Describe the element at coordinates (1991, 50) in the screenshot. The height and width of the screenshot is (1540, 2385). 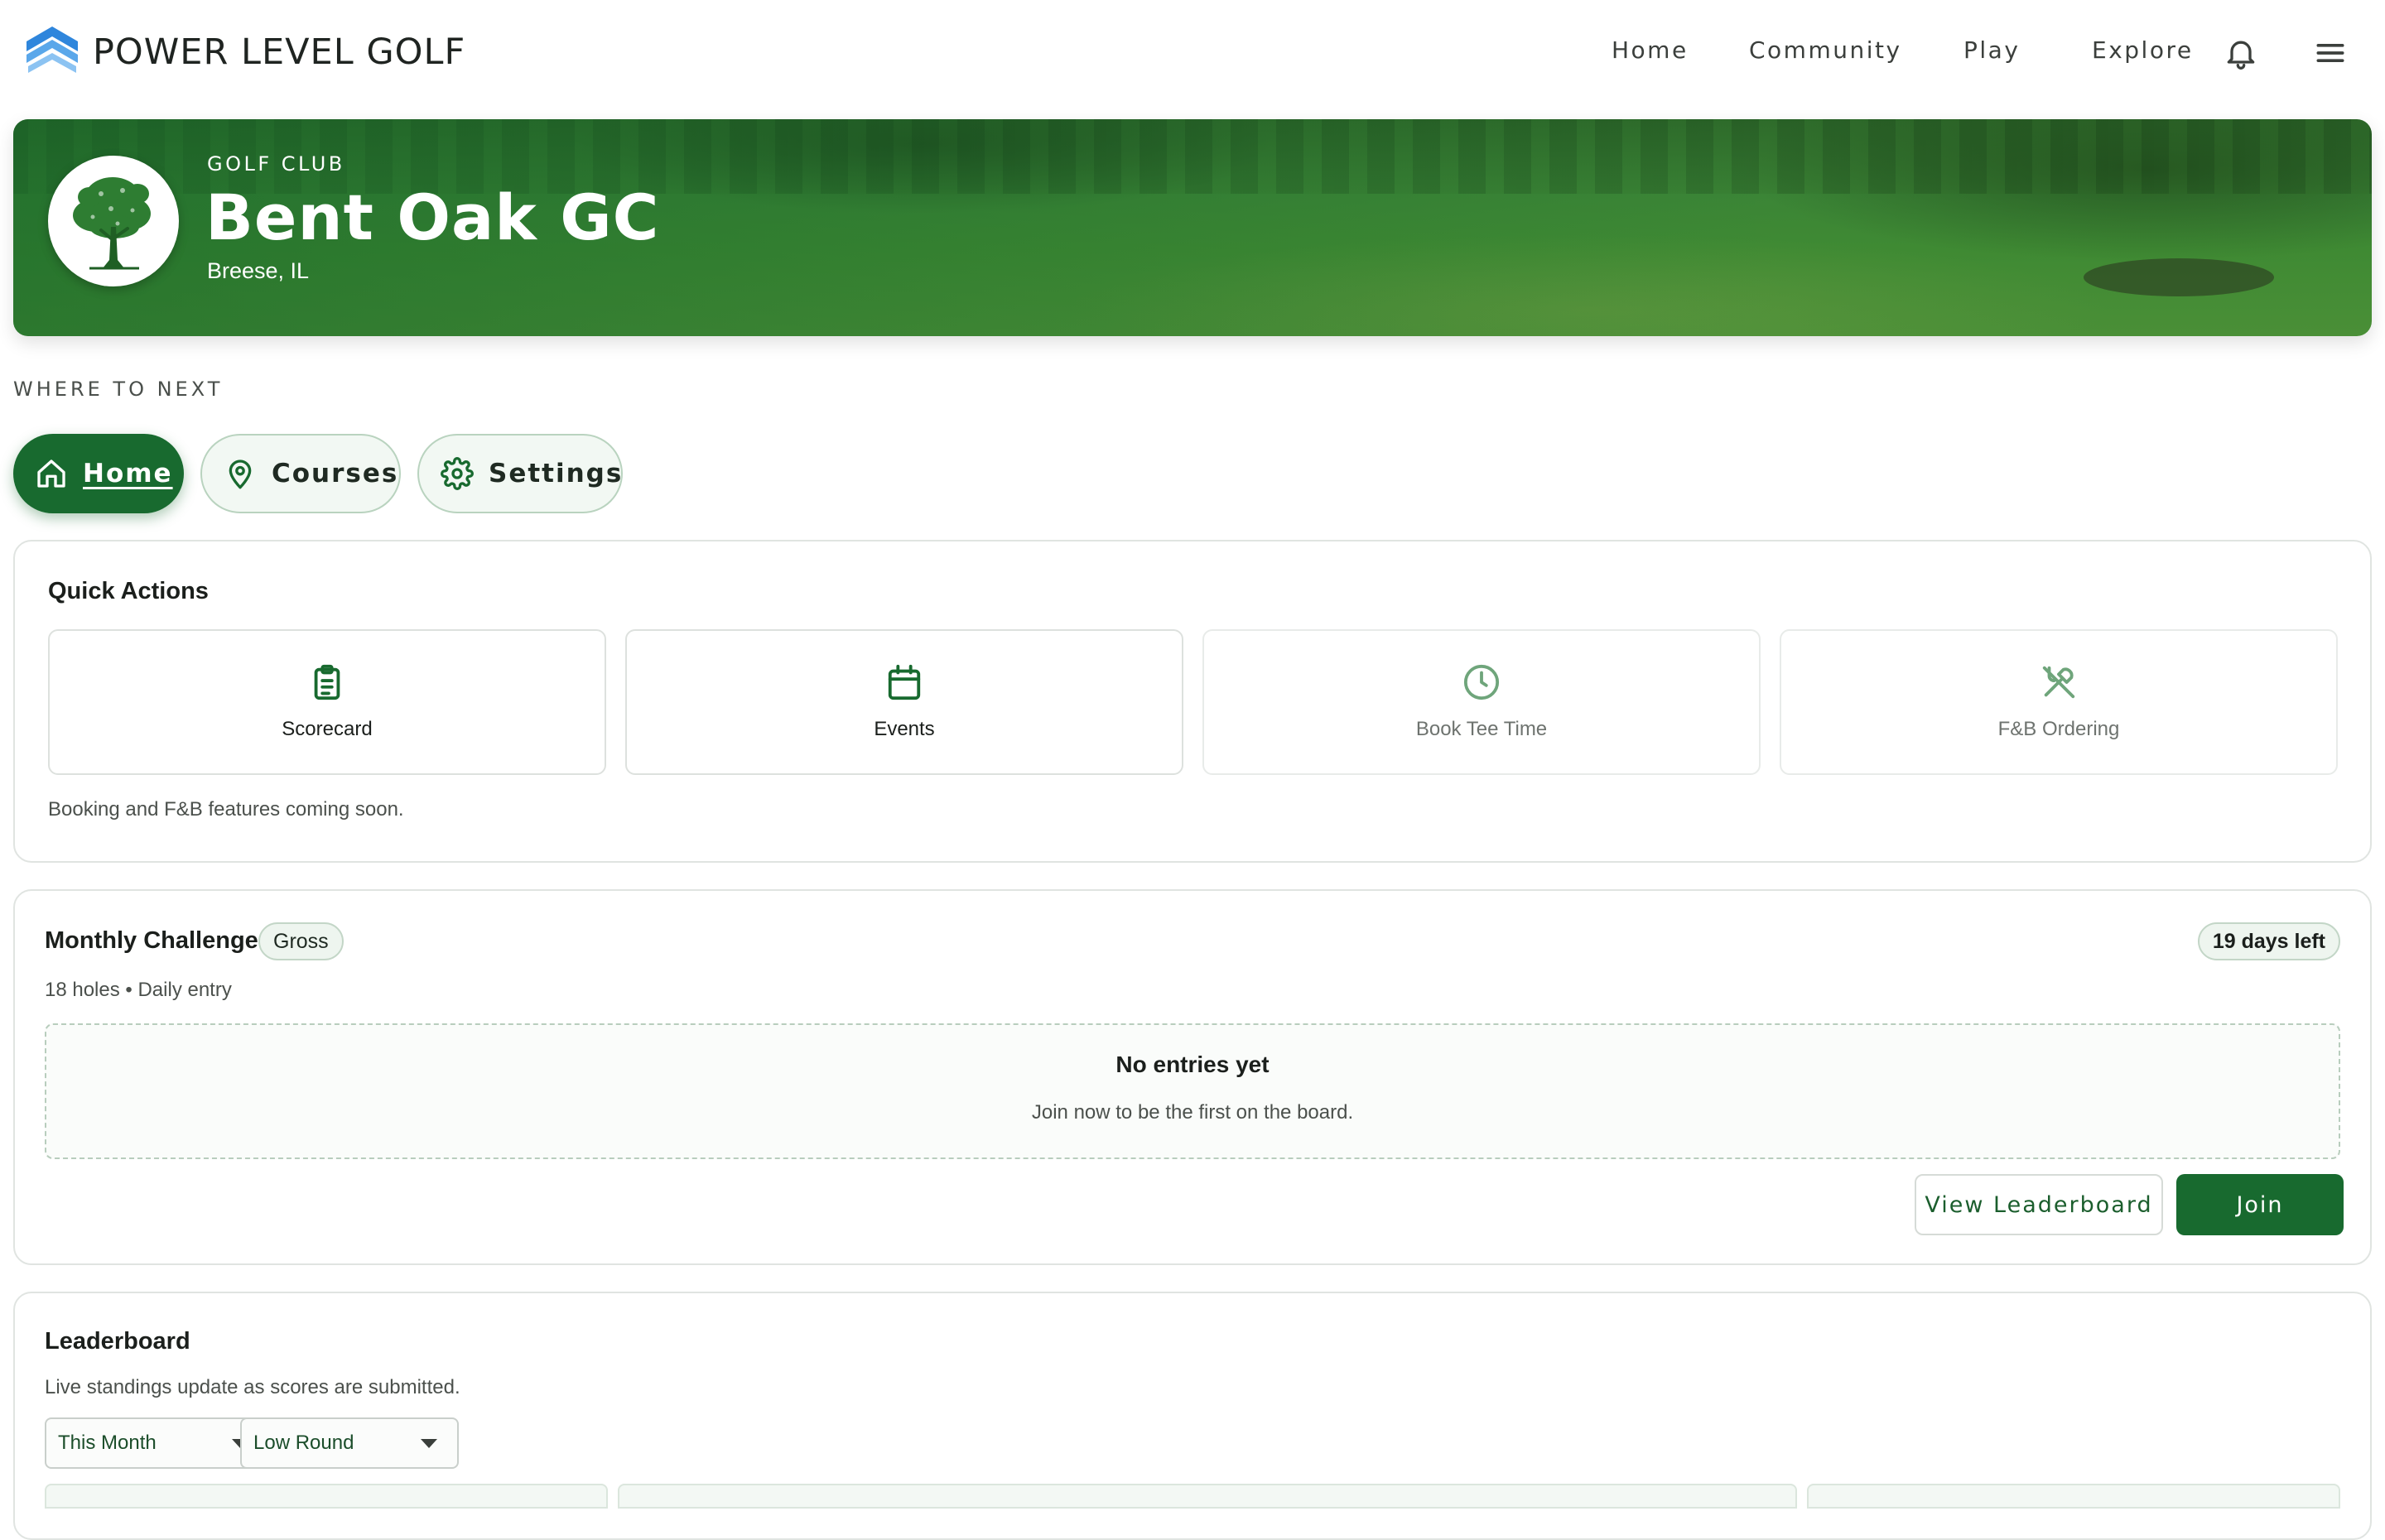
I see `nav-link-play: Play` at that location.